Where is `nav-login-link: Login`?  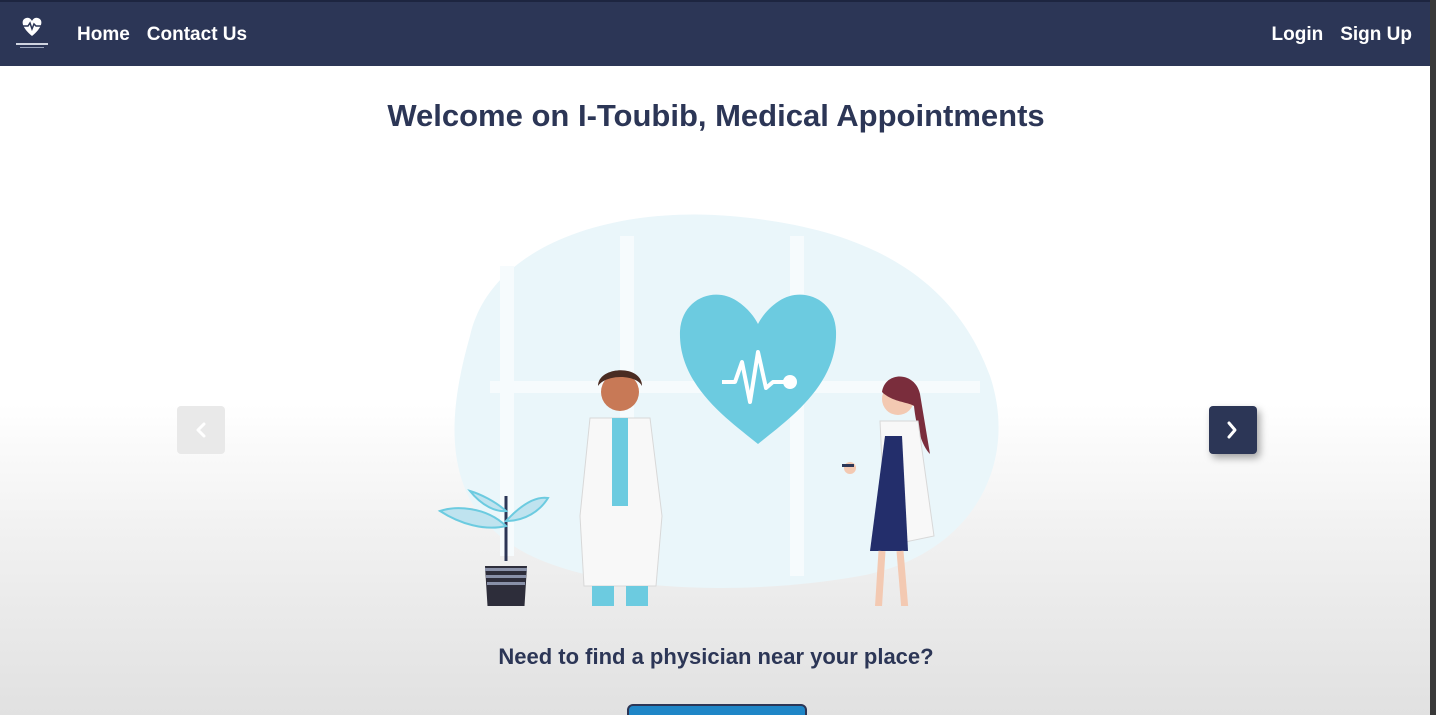 nav-login-link: Login is located at coordinates (1298, 35).